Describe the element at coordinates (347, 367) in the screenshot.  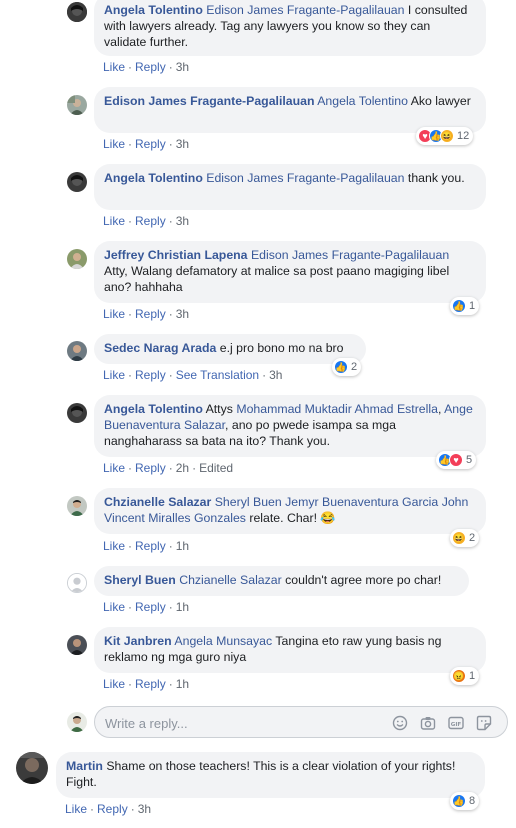
I see `reaction-summary: 👍 2` at that location.